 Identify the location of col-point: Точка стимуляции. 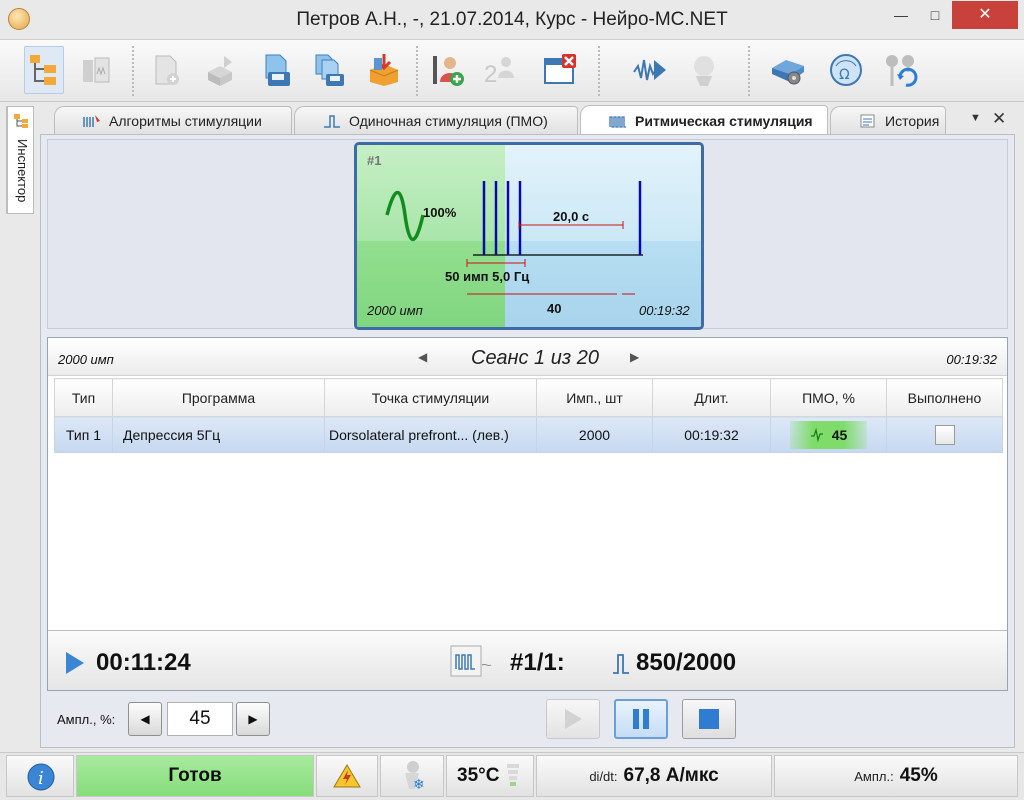
(430, 397).